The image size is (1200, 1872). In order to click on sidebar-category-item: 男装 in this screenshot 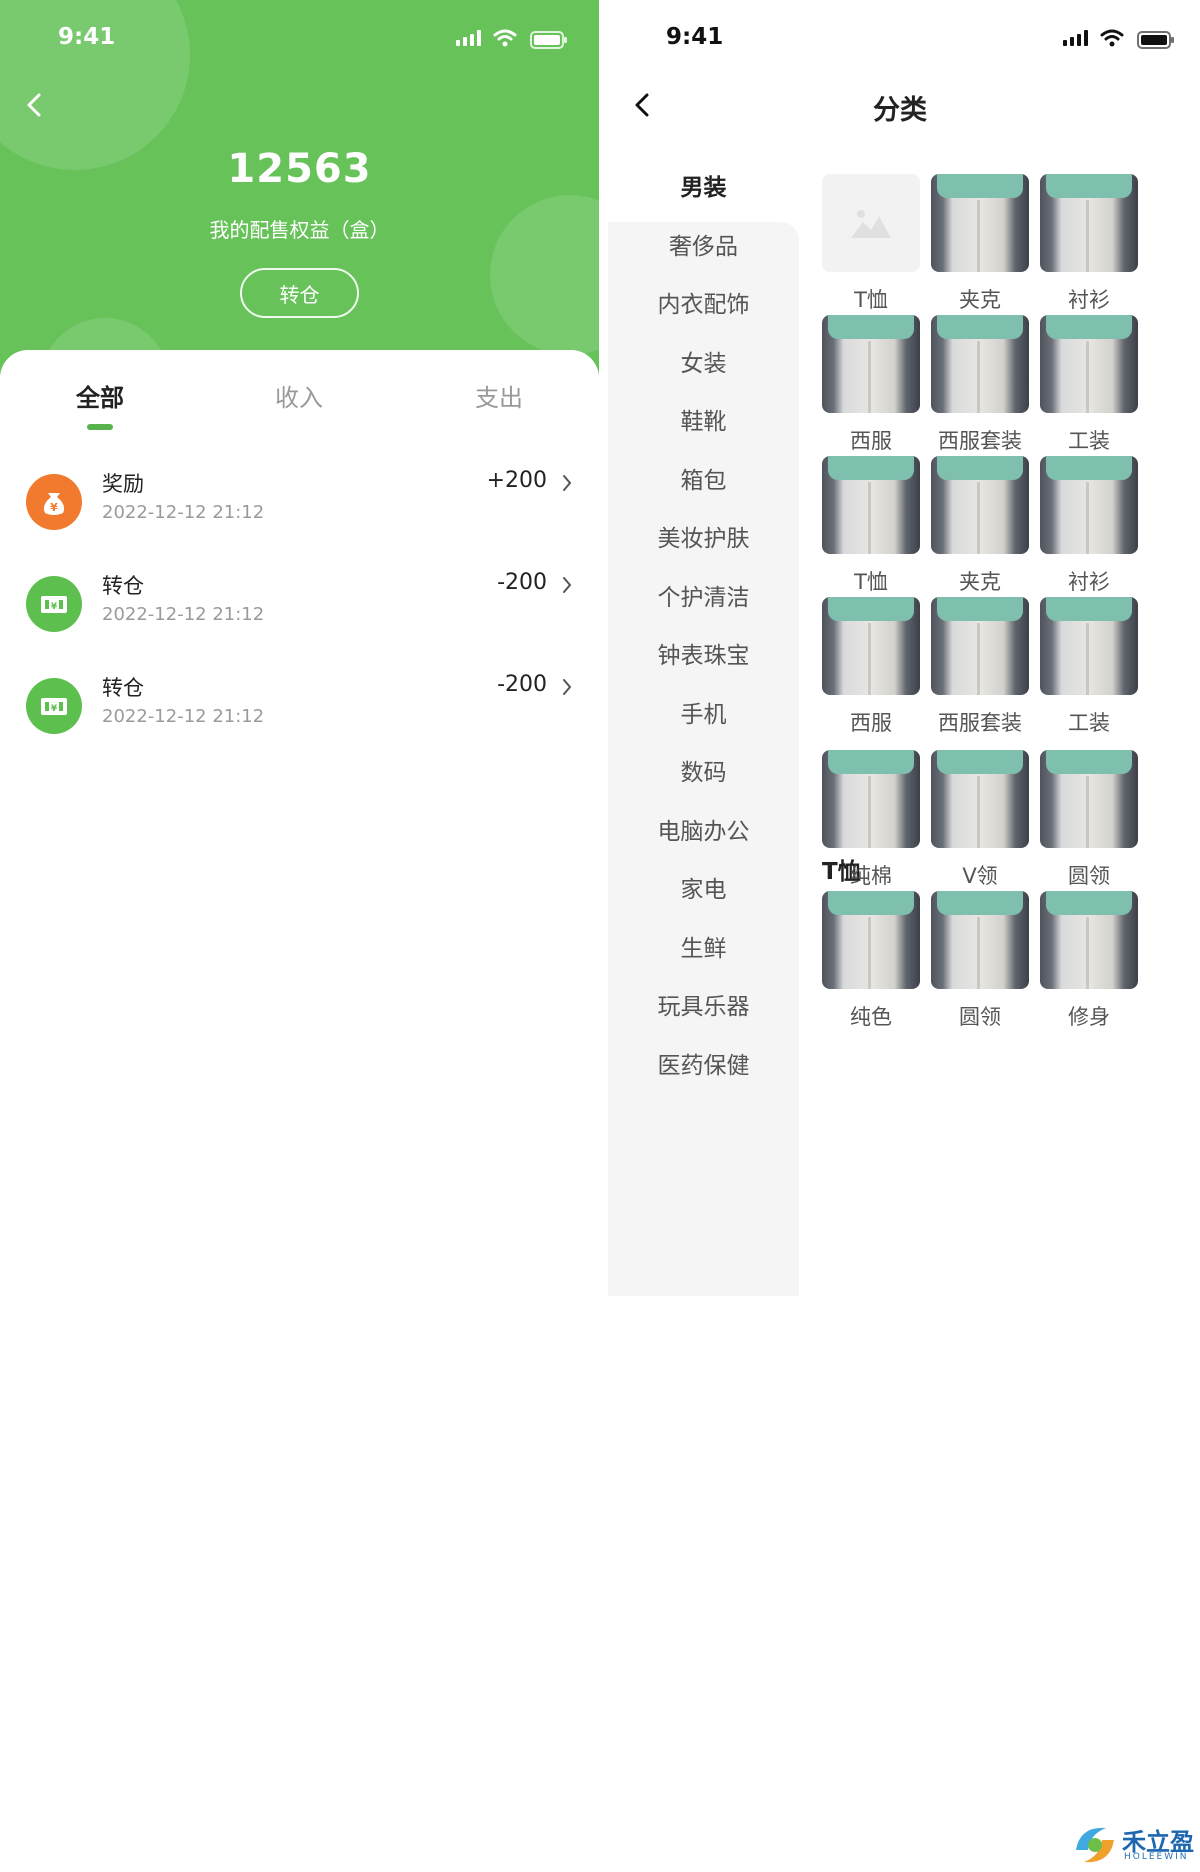, I will do `click(703, 188)`.